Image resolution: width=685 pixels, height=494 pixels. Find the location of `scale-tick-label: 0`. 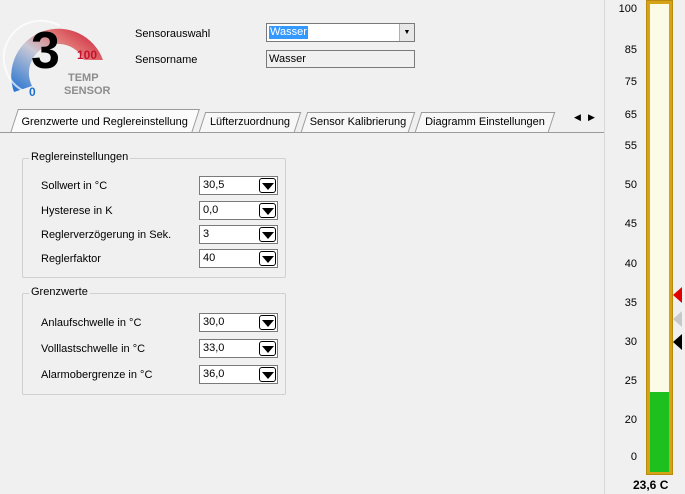

scale-tick-label: 0 is located at coordinates (633, 457).